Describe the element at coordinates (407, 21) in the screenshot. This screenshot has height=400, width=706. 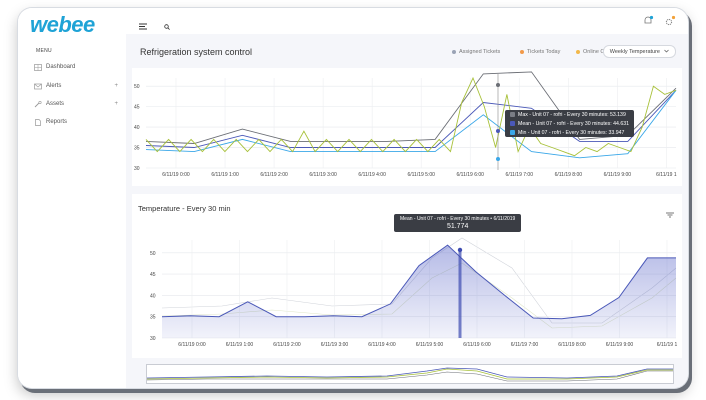
I see `topbar` at that location.